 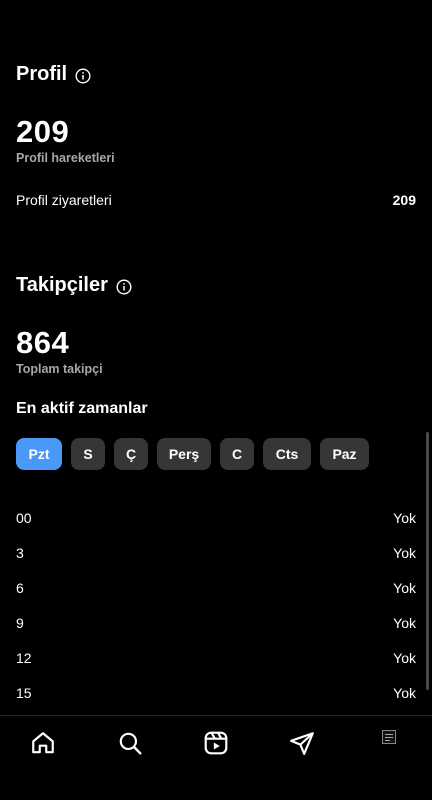 I want to click on time-label: 00, so click(x=24, y=517).